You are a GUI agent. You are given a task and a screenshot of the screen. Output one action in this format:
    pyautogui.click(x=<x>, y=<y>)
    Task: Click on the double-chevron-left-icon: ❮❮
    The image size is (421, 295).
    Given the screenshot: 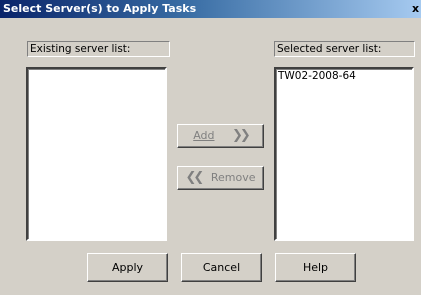 What is the action you would take?
    pyautogui.click(x=195, y=177)
    